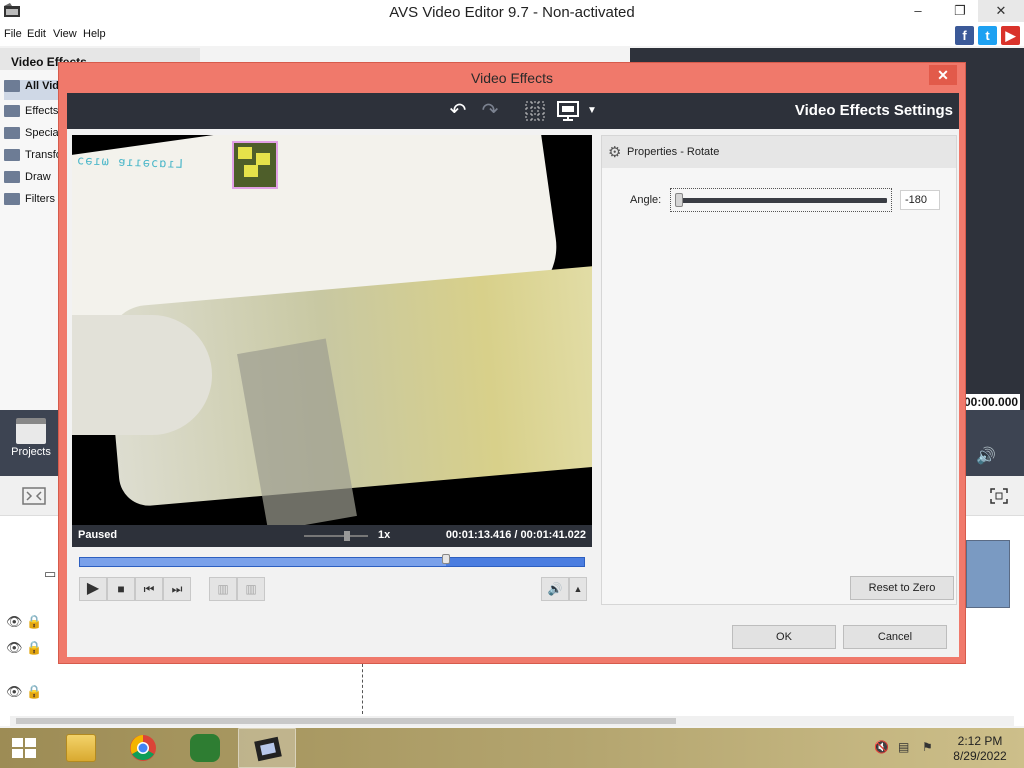 Image resolution: width=1024 pixels, height=768 pixels. I want to click on previous-frame-button: ⏮, so click(149, 589).